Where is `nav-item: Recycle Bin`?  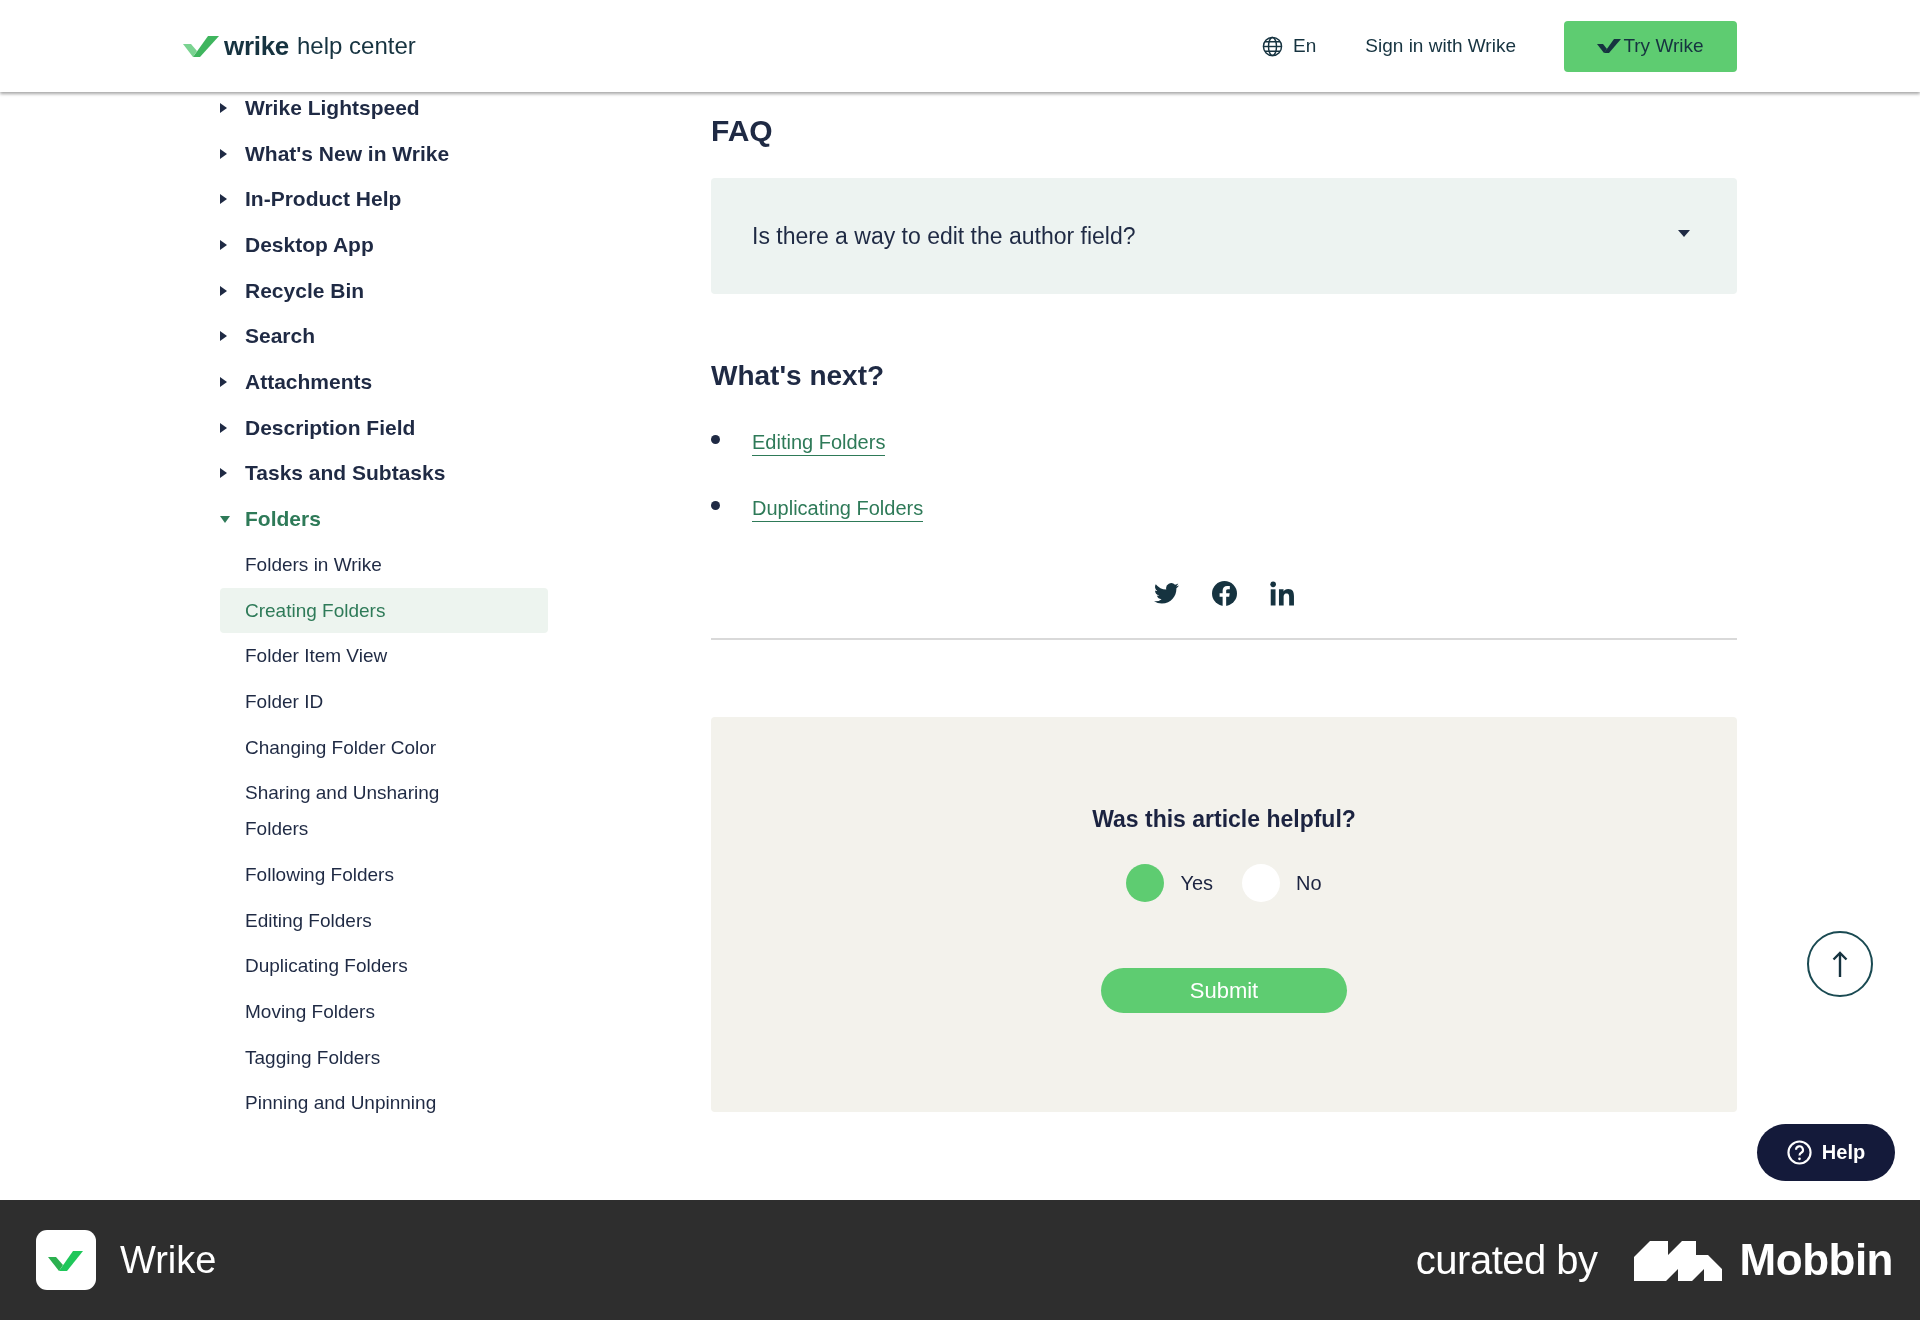 nav-item: Recycle Bin is located at coordinates (292, 290).